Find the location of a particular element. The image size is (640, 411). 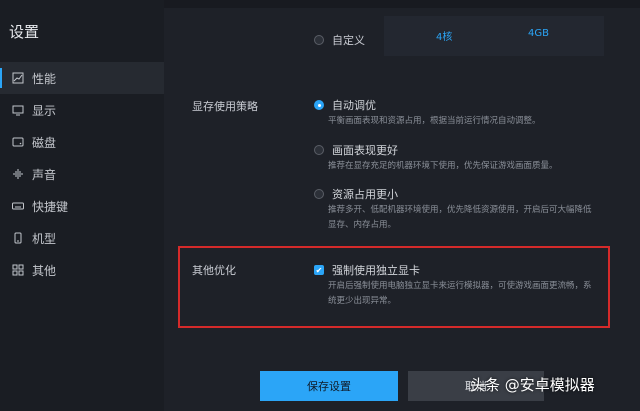

sidebar-item-label: 性能 is located at coordinates (44, 78).